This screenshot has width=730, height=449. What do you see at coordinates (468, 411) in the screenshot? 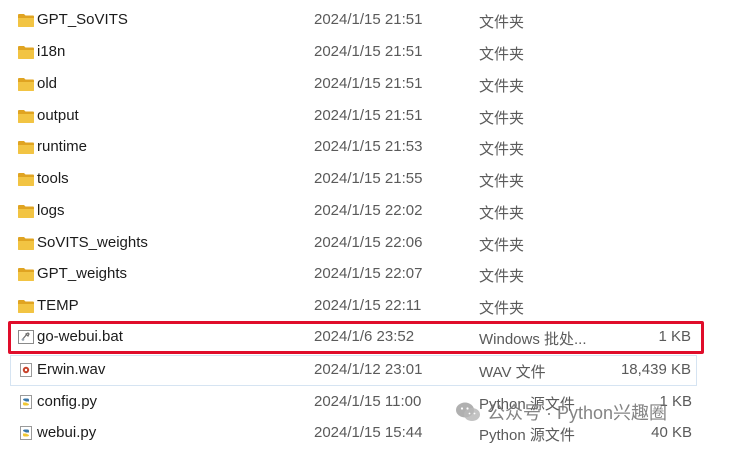
I see `wechat-icon` at bounding box center [468, 411].